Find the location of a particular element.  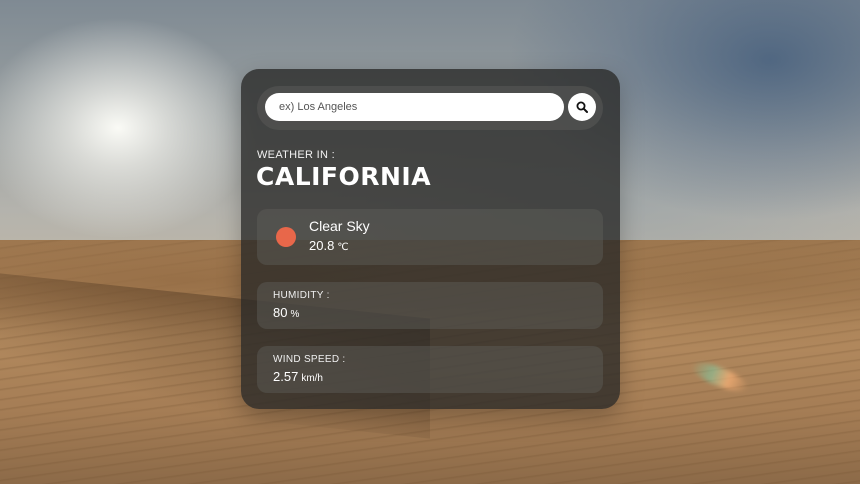

city-name: CALIFORNIA is located at coordinates (344, 176).